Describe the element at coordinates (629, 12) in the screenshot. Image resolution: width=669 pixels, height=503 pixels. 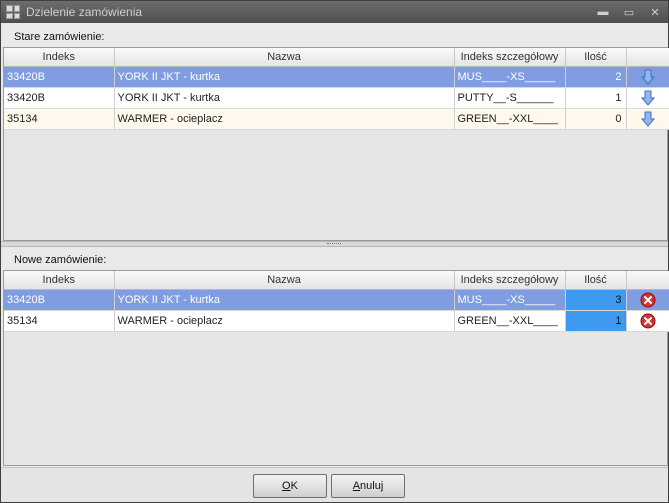
I see `restore-button: ▭` at that location.